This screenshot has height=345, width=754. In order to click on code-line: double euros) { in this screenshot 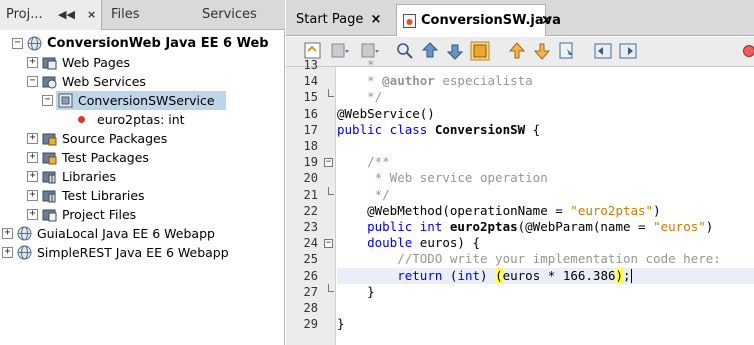, I will do `click(545, 243)`.